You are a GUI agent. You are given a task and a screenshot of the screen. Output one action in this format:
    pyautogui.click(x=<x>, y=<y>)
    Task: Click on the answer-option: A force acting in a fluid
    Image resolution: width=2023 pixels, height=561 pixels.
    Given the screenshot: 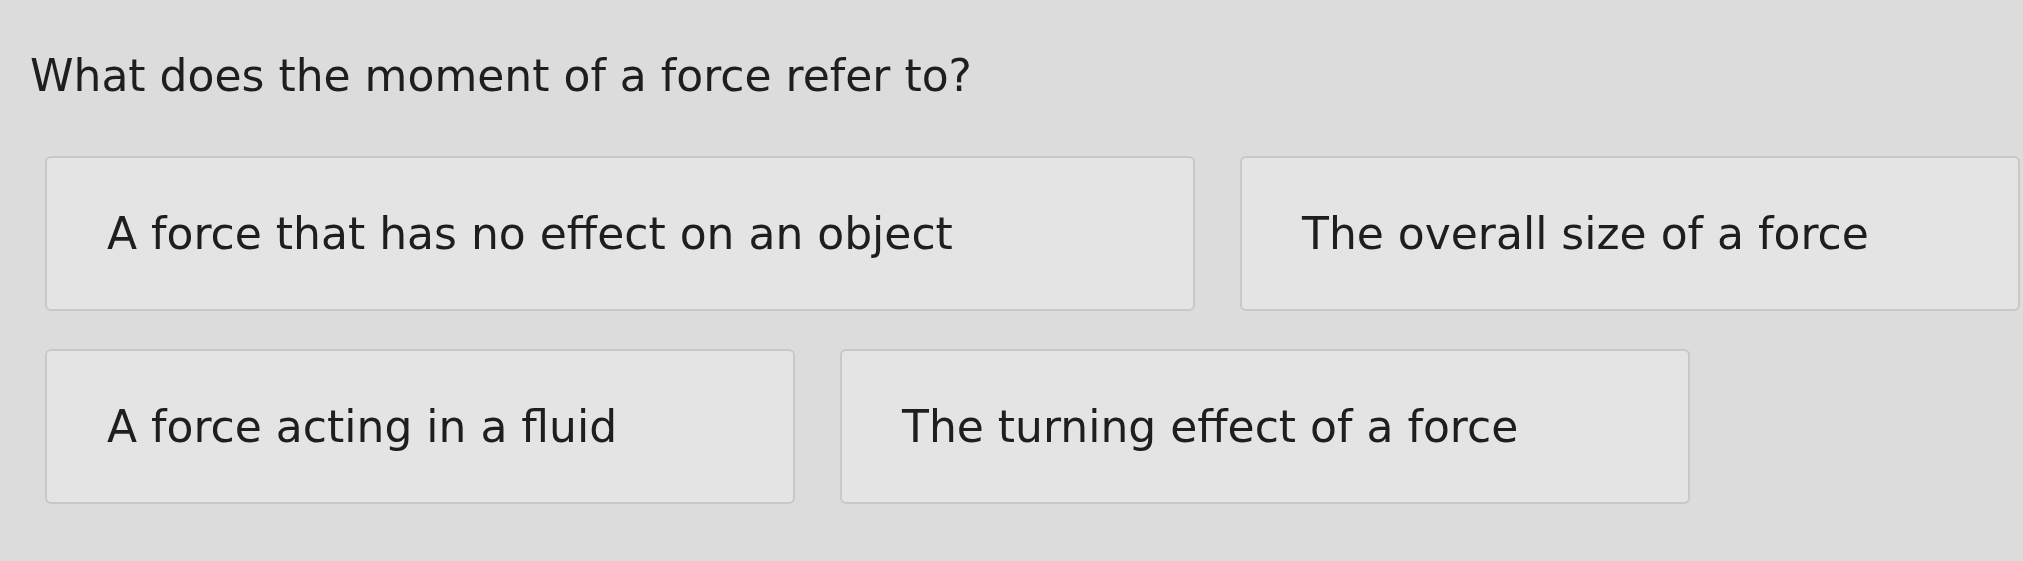 What is the action you would take?
    pyautogui.click(x=420, y=426)
    